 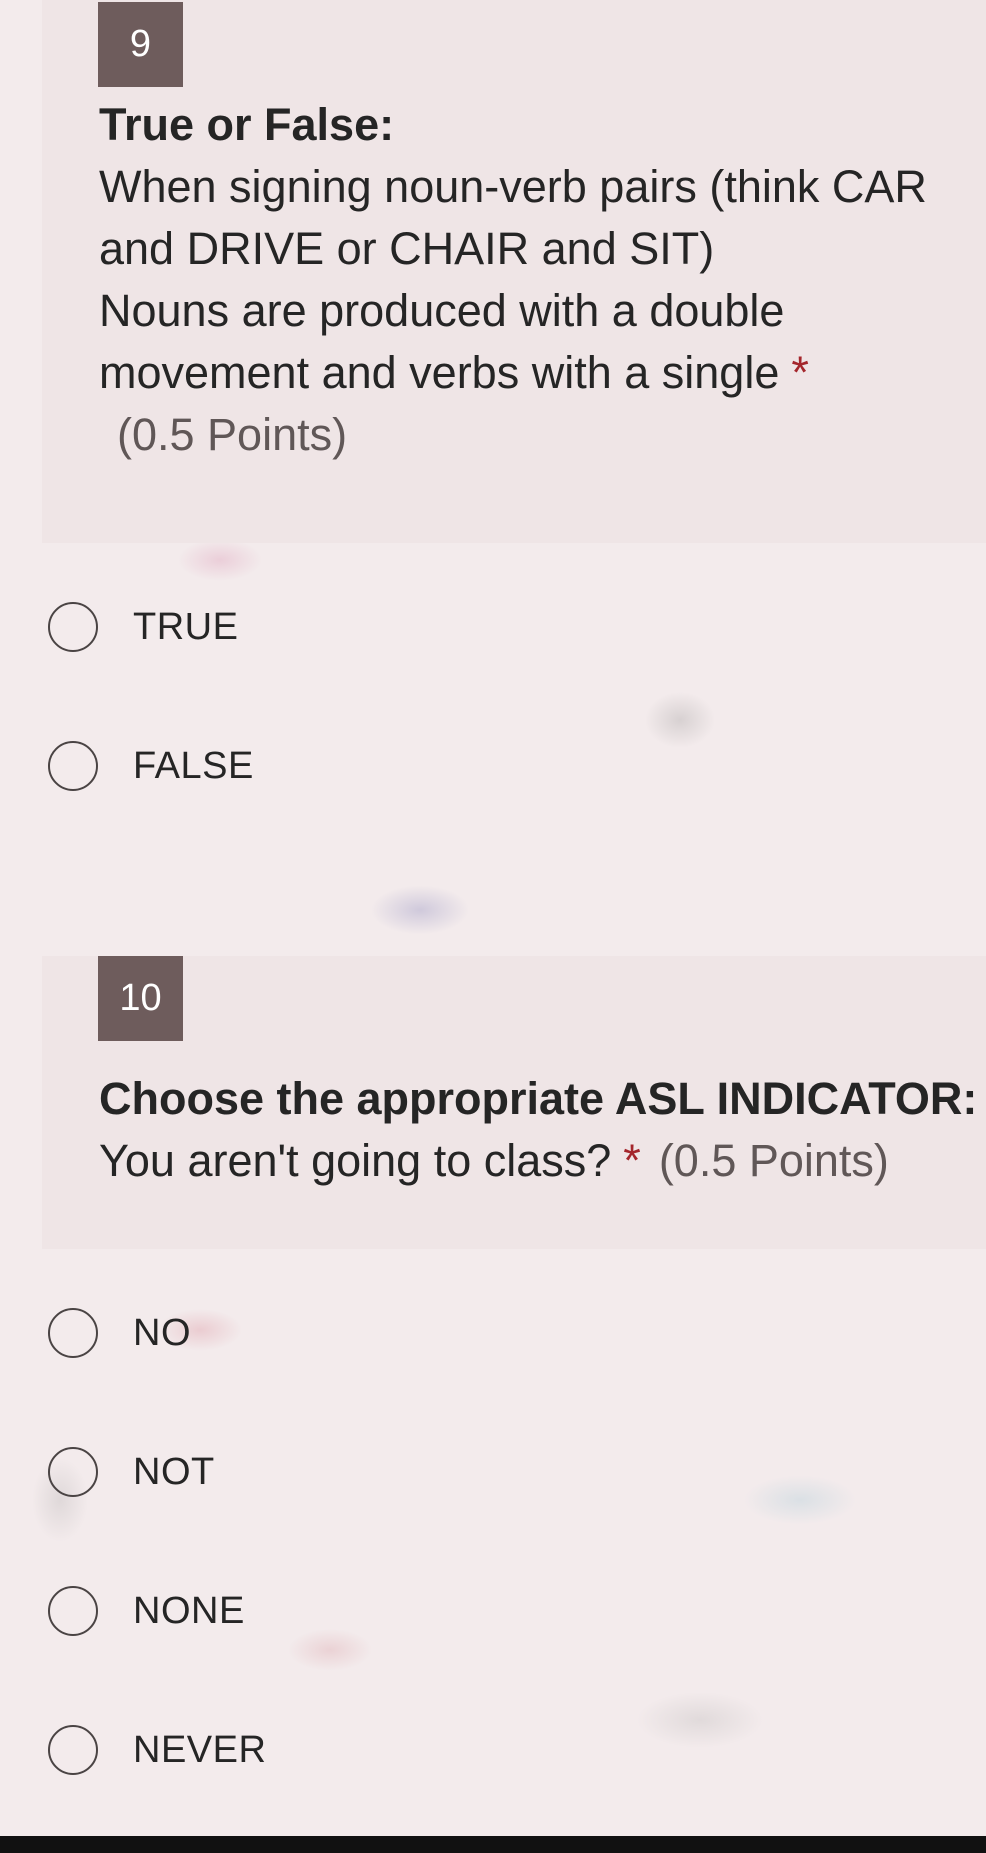 What do you see at coordinates (407, 248) in the screenshot?
I see `question-line: and DRIVE or CHAIR and SIT)` at bounding box center [407, 248].